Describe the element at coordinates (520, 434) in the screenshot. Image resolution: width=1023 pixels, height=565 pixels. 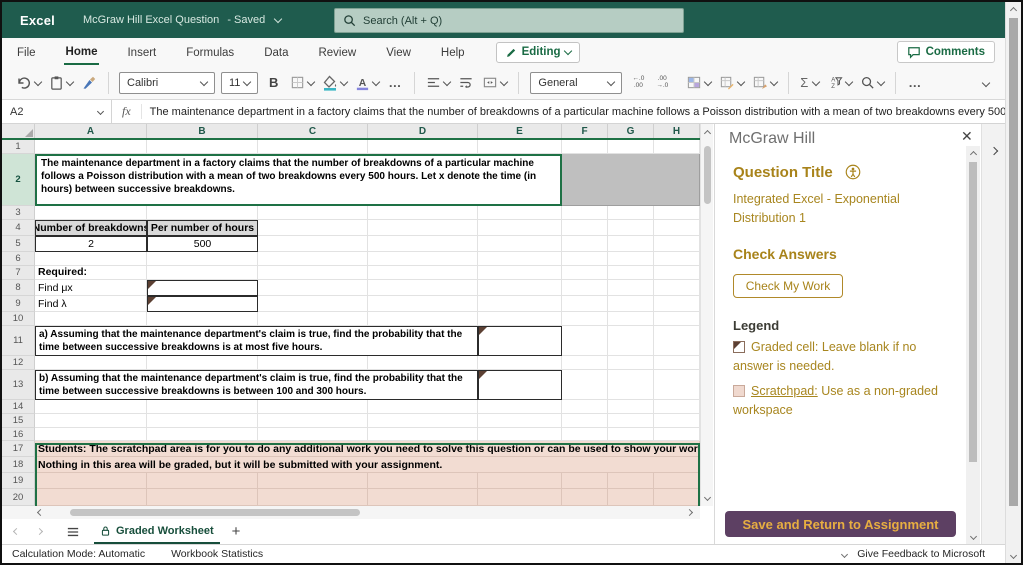
I see `cell-E16` at that location.